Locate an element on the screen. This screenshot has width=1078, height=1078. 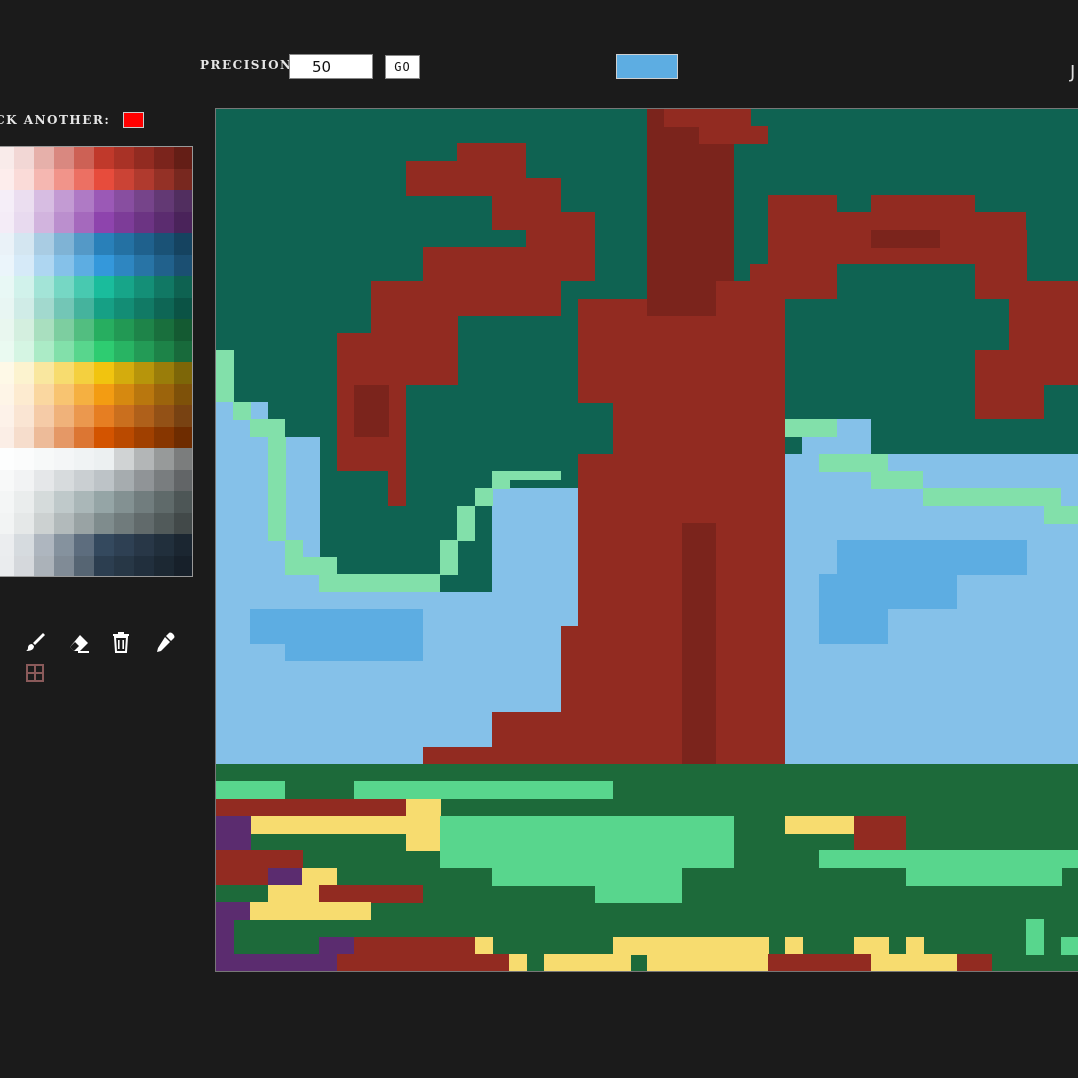
grid-toggle-icon is located at coordinates (35, 673).